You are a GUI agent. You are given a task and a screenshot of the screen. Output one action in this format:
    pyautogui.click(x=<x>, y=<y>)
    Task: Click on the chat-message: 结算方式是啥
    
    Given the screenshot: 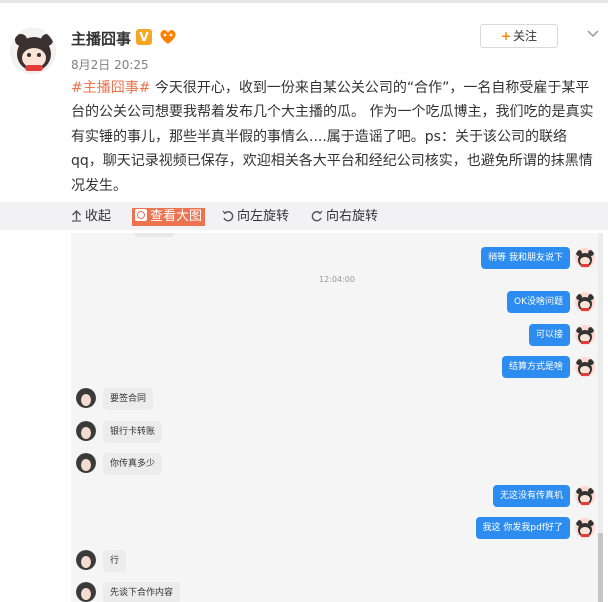 What is the action you would take?
    pyautogui.click(x=535, y=367)
    